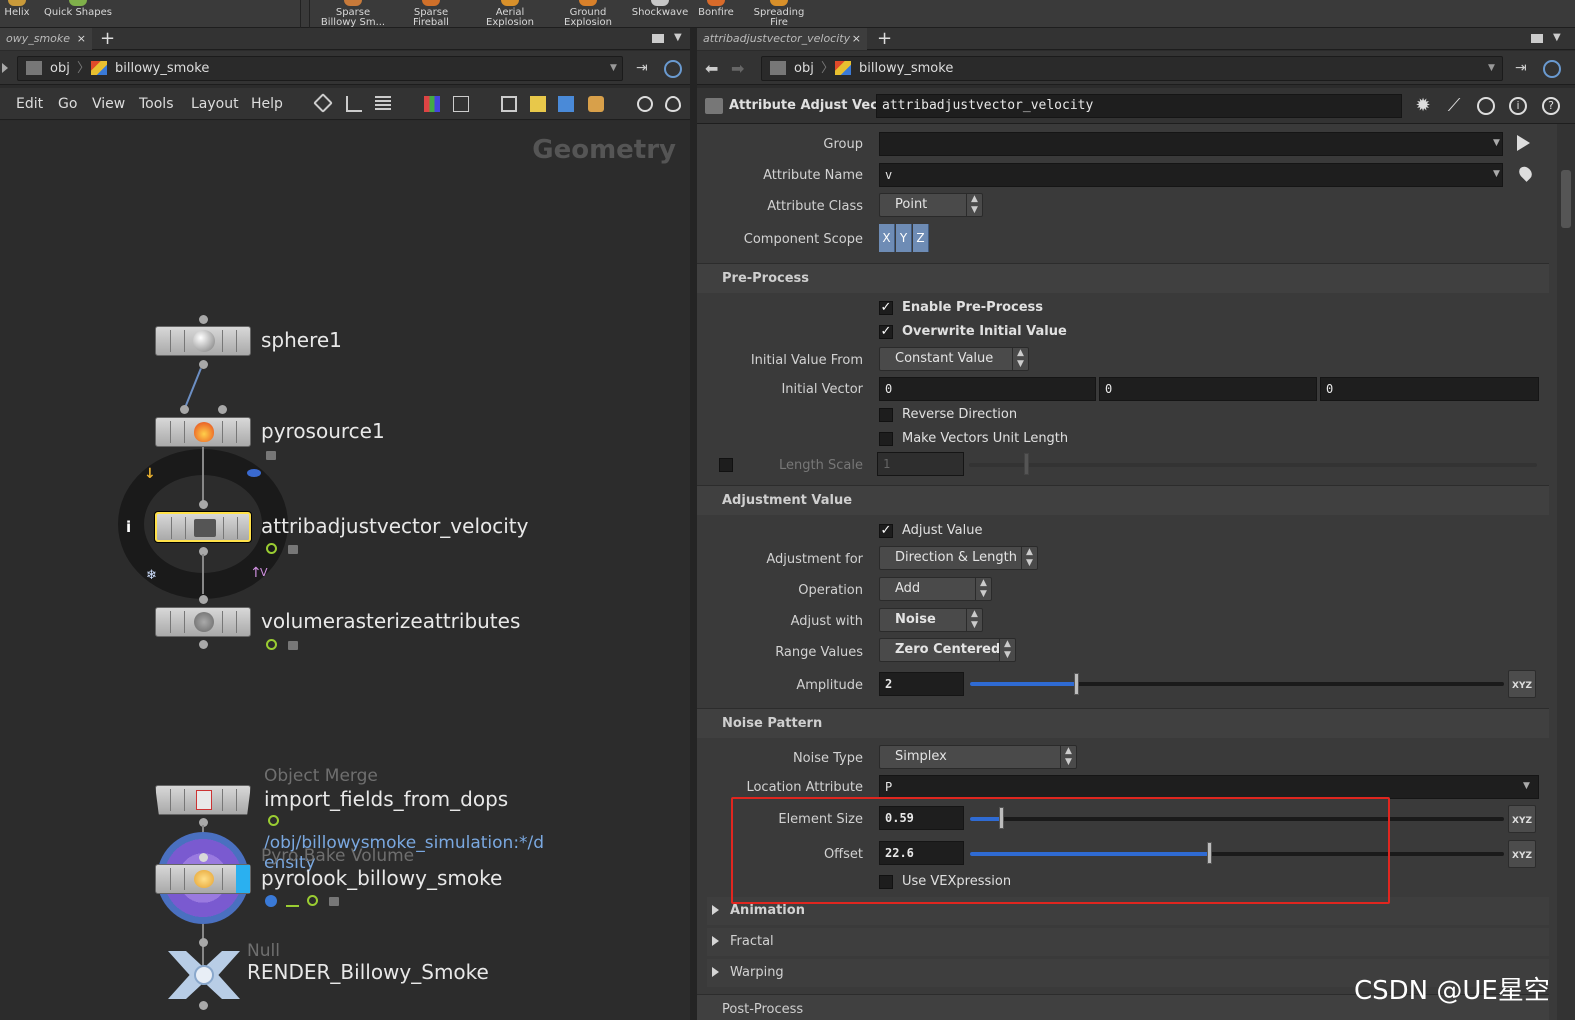 The height and width of the screenshot is (1020, 1575). I want to click on operation-dropdown: Add ▲ ▼, so click(935, 589).